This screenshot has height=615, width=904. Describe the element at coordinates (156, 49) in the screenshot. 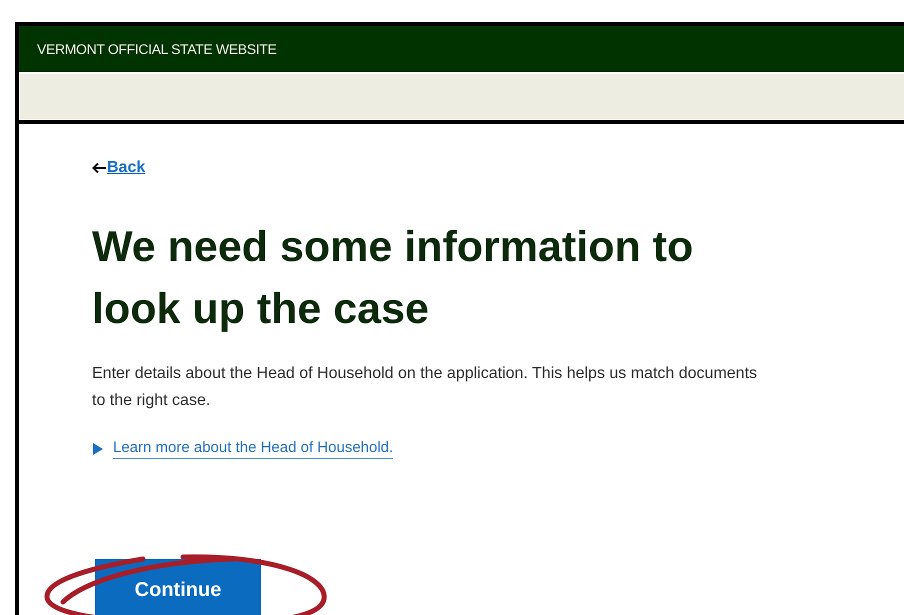

I see `banner-title: VERMONT OFFICIAL STATE WEBSITE` at that location.